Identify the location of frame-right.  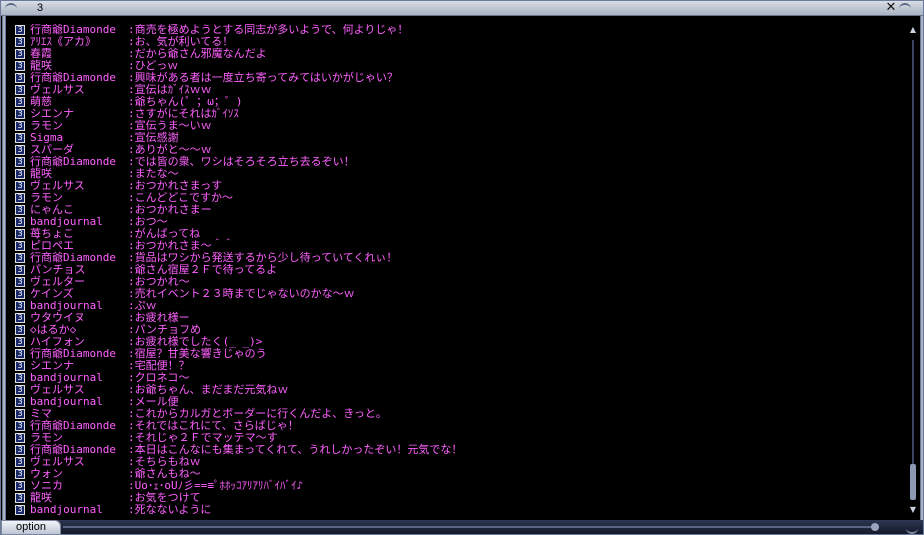
(922, 268).